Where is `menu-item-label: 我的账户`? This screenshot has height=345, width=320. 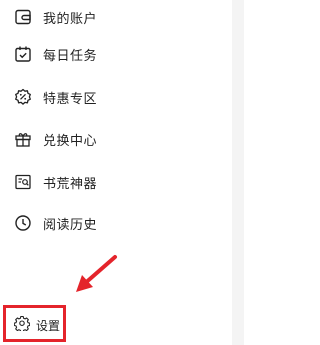
menu-item-label: 我的账户 is located at coordinates (70, 19).